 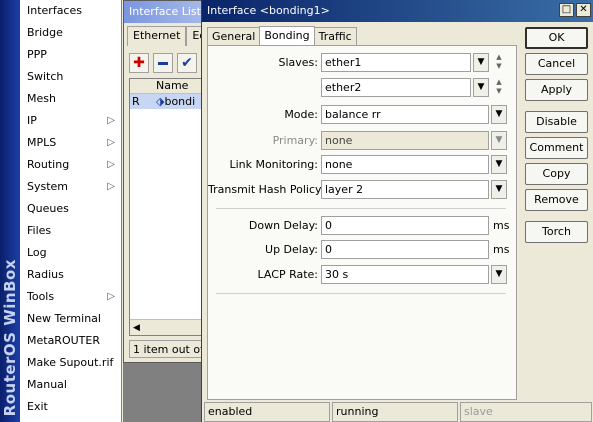 I want to click on tab-bonding: Bonding, so click(x=287, y=36).